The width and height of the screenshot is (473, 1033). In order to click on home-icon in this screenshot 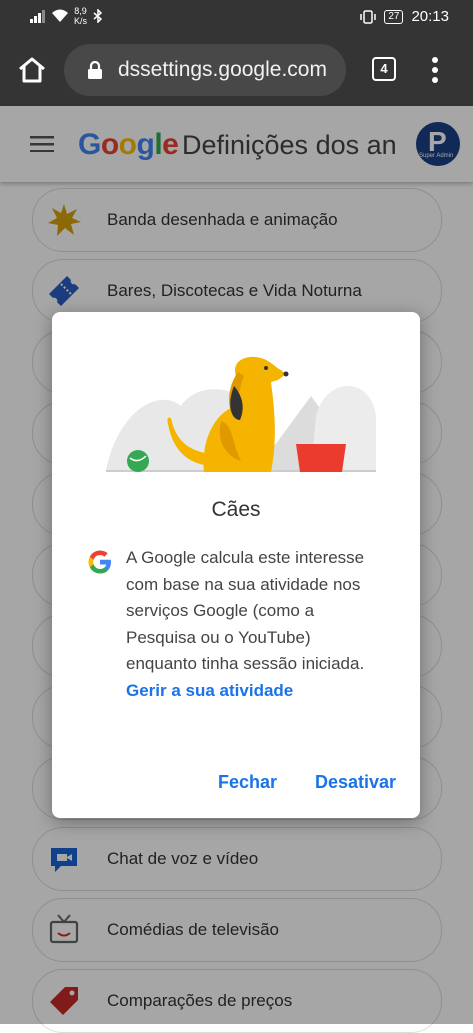, I will do `click(32, 70)`.